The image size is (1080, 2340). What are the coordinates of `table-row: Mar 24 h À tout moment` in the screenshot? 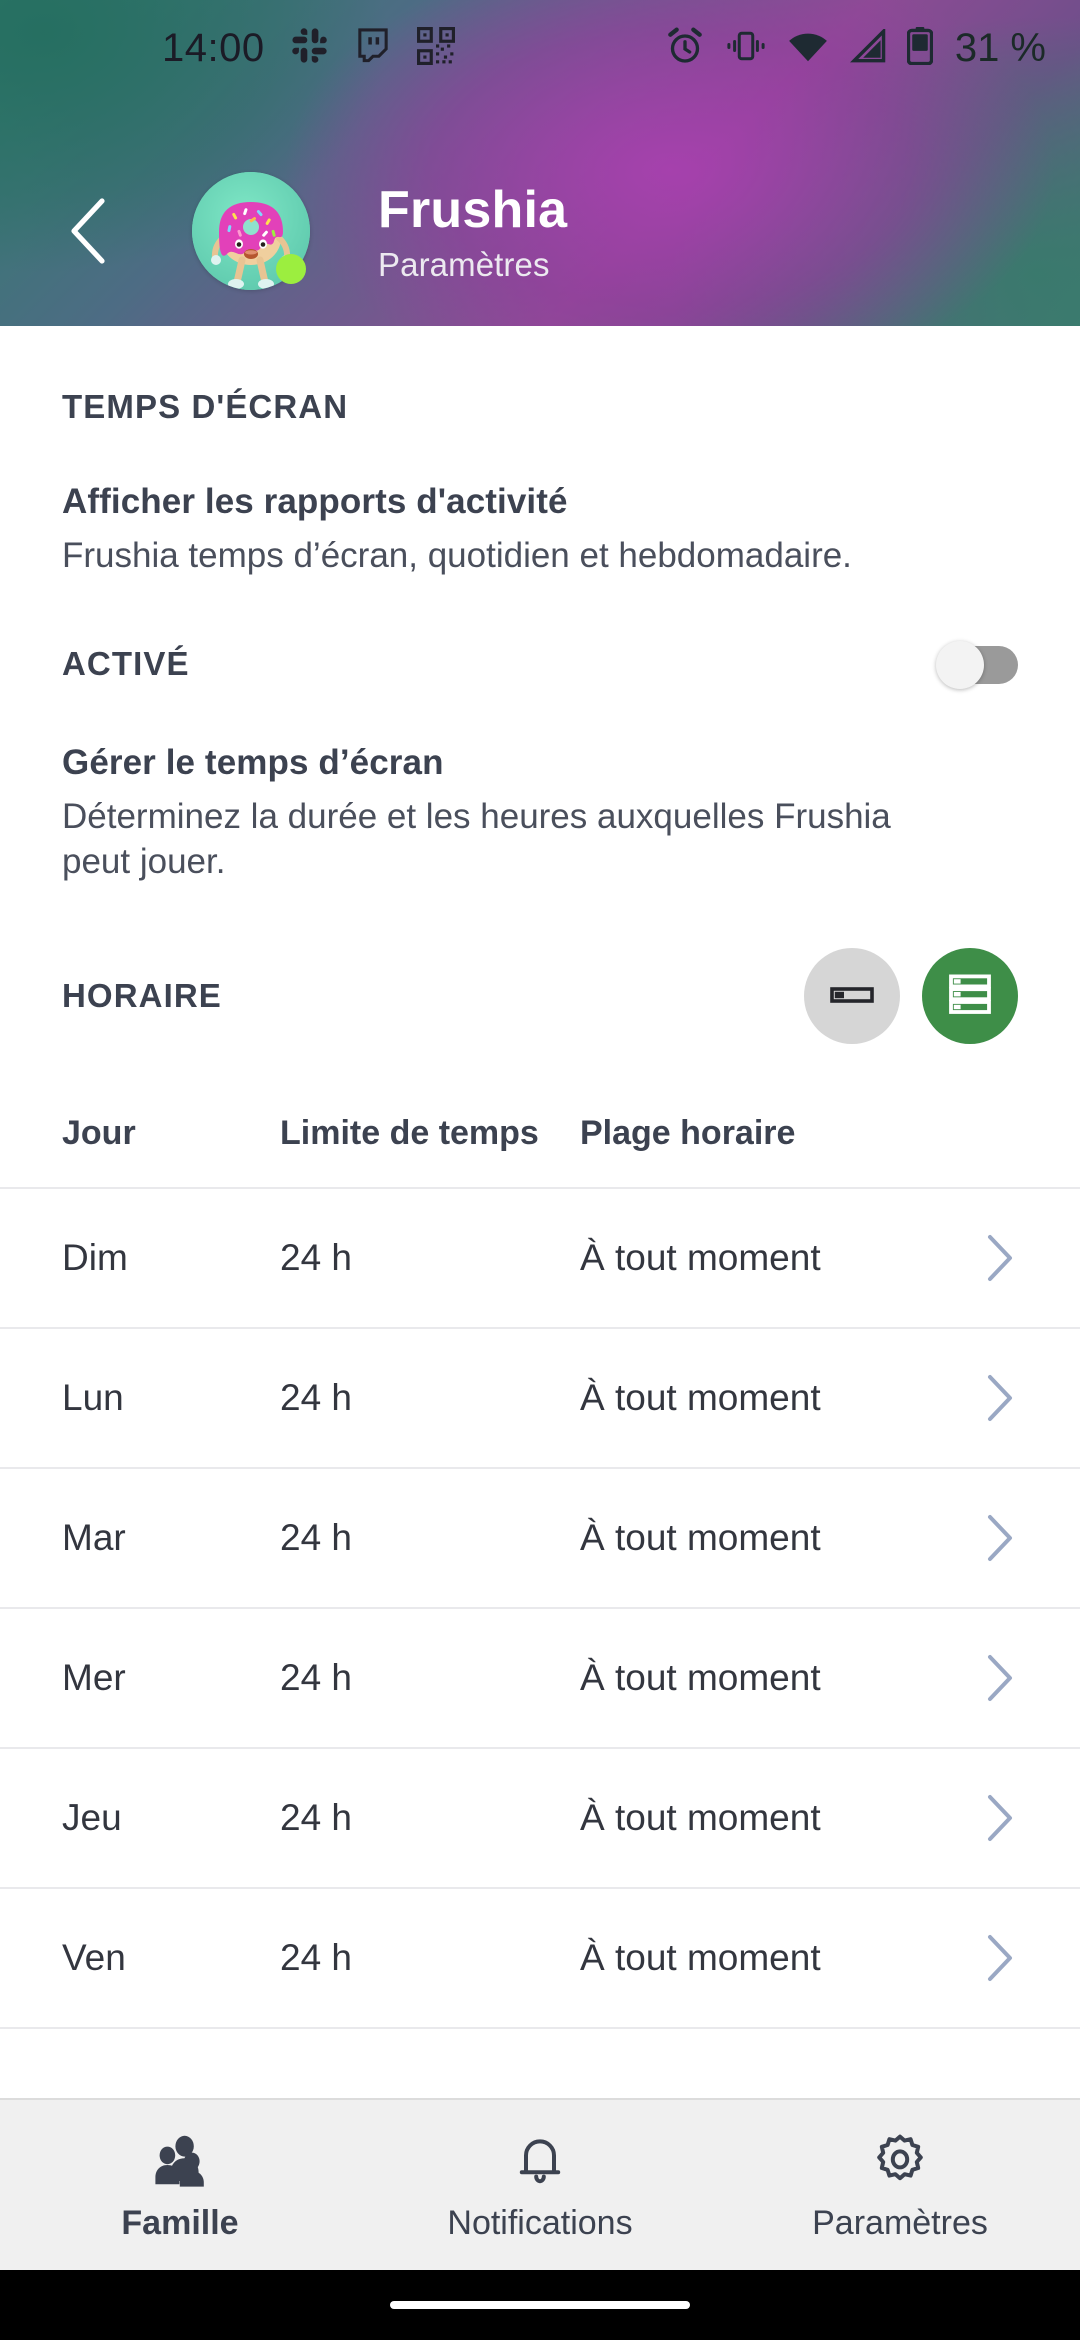 It's located at (540, 1539).